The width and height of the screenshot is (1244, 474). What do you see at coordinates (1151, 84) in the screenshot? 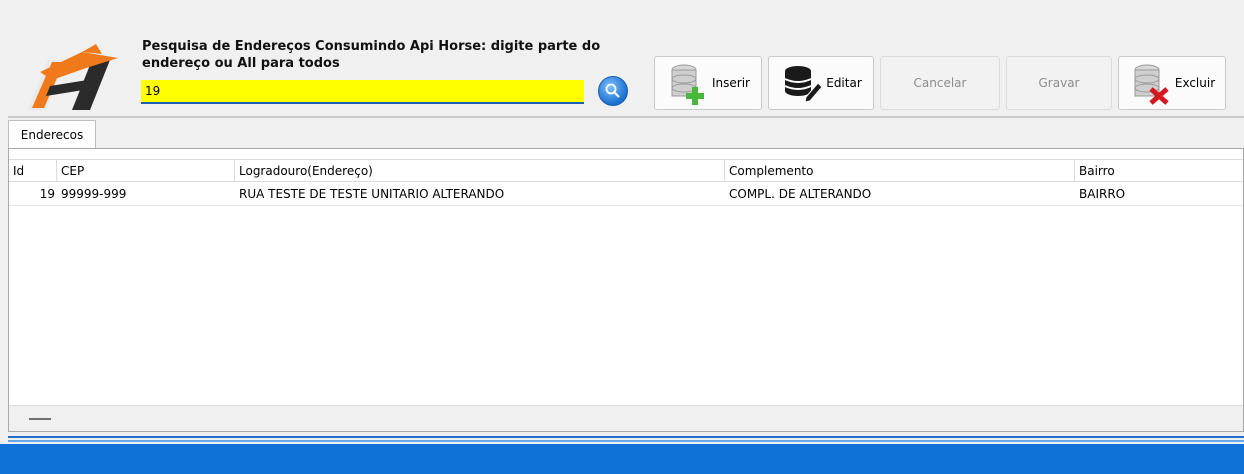
I see `database-delete-icon` at bounding box center [1151, 84].